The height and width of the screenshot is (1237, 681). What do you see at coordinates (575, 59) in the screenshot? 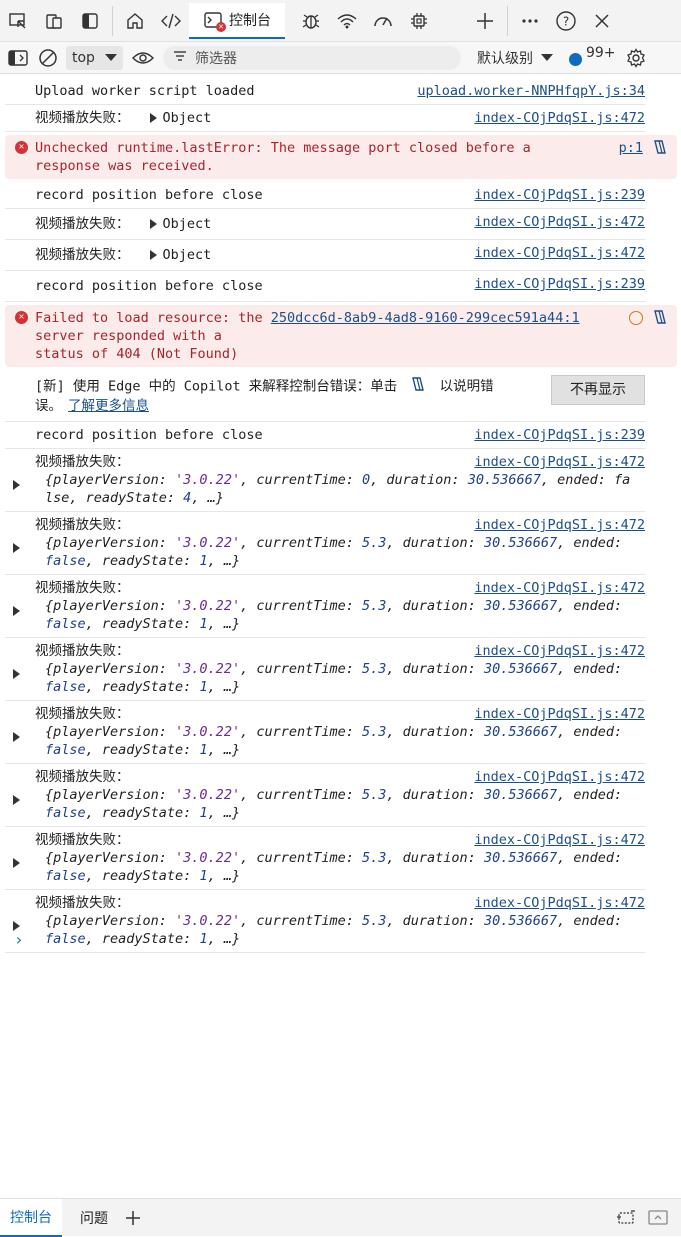
I see `message-bubble-icon` at bounding box center [575, 59].